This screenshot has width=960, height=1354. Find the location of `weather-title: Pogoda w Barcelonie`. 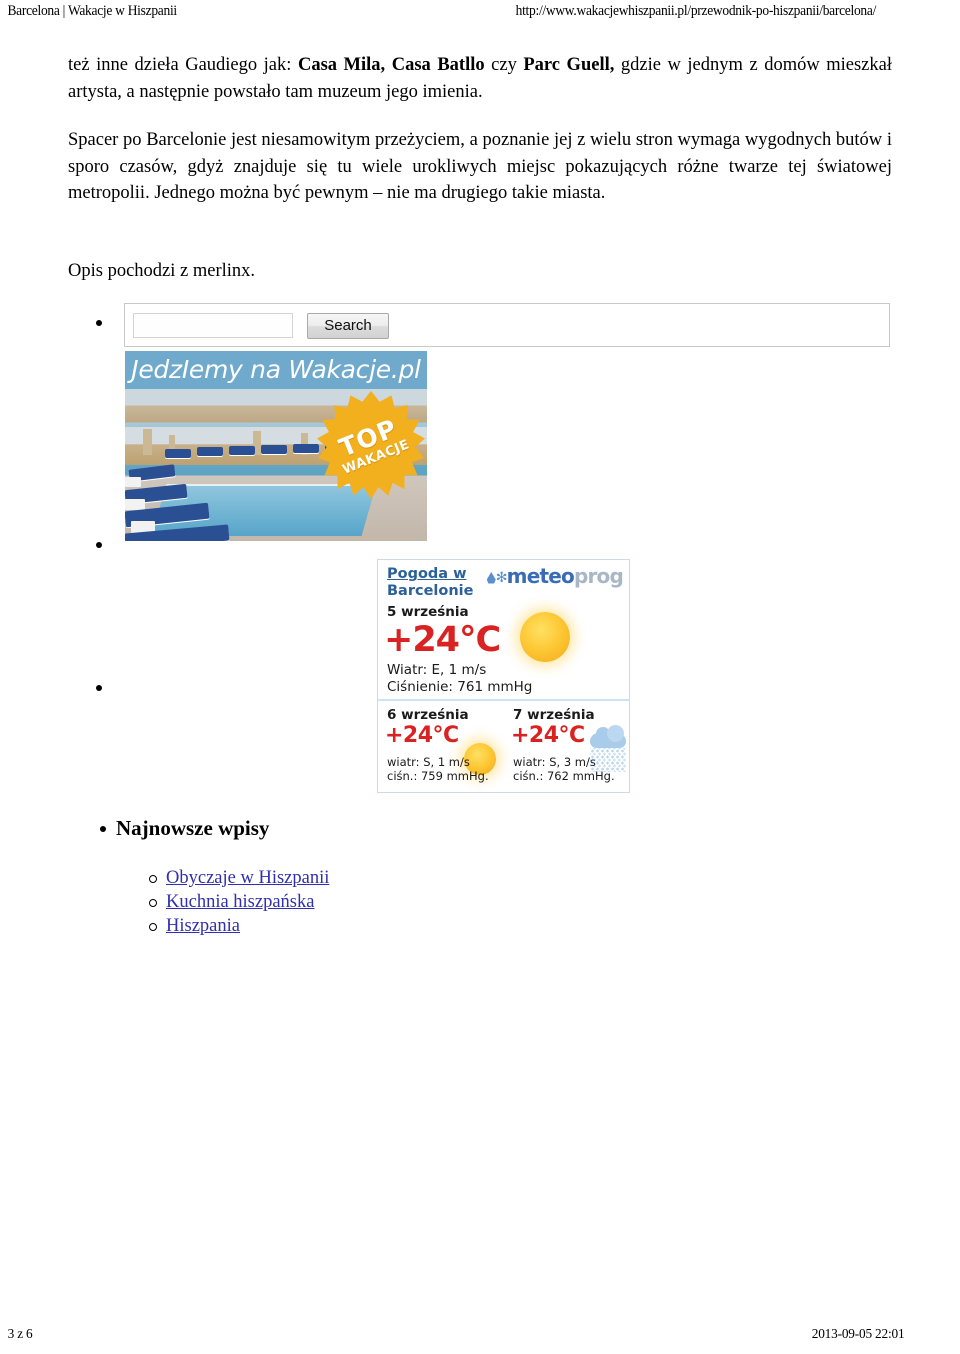

weather-title: Pogoda w Barcelonie is located at coordinates (430, 583).